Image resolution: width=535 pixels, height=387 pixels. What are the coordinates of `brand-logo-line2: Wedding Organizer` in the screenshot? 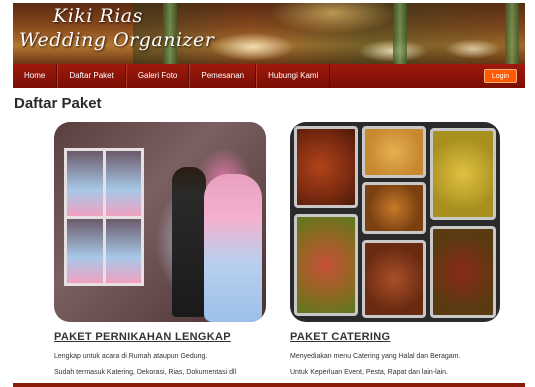 It's located at (117, 40).